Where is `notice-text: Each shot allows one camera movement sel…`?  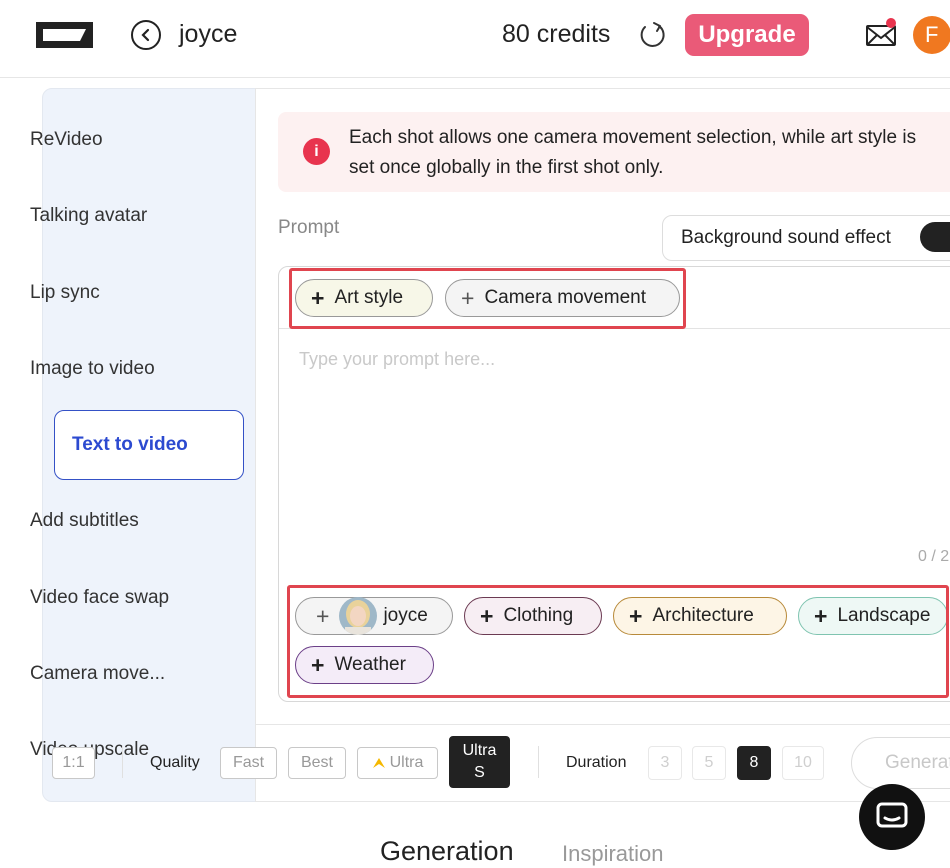 notice-text: Each shot allows one camera movement sel… is located at coordinates (633, 152).